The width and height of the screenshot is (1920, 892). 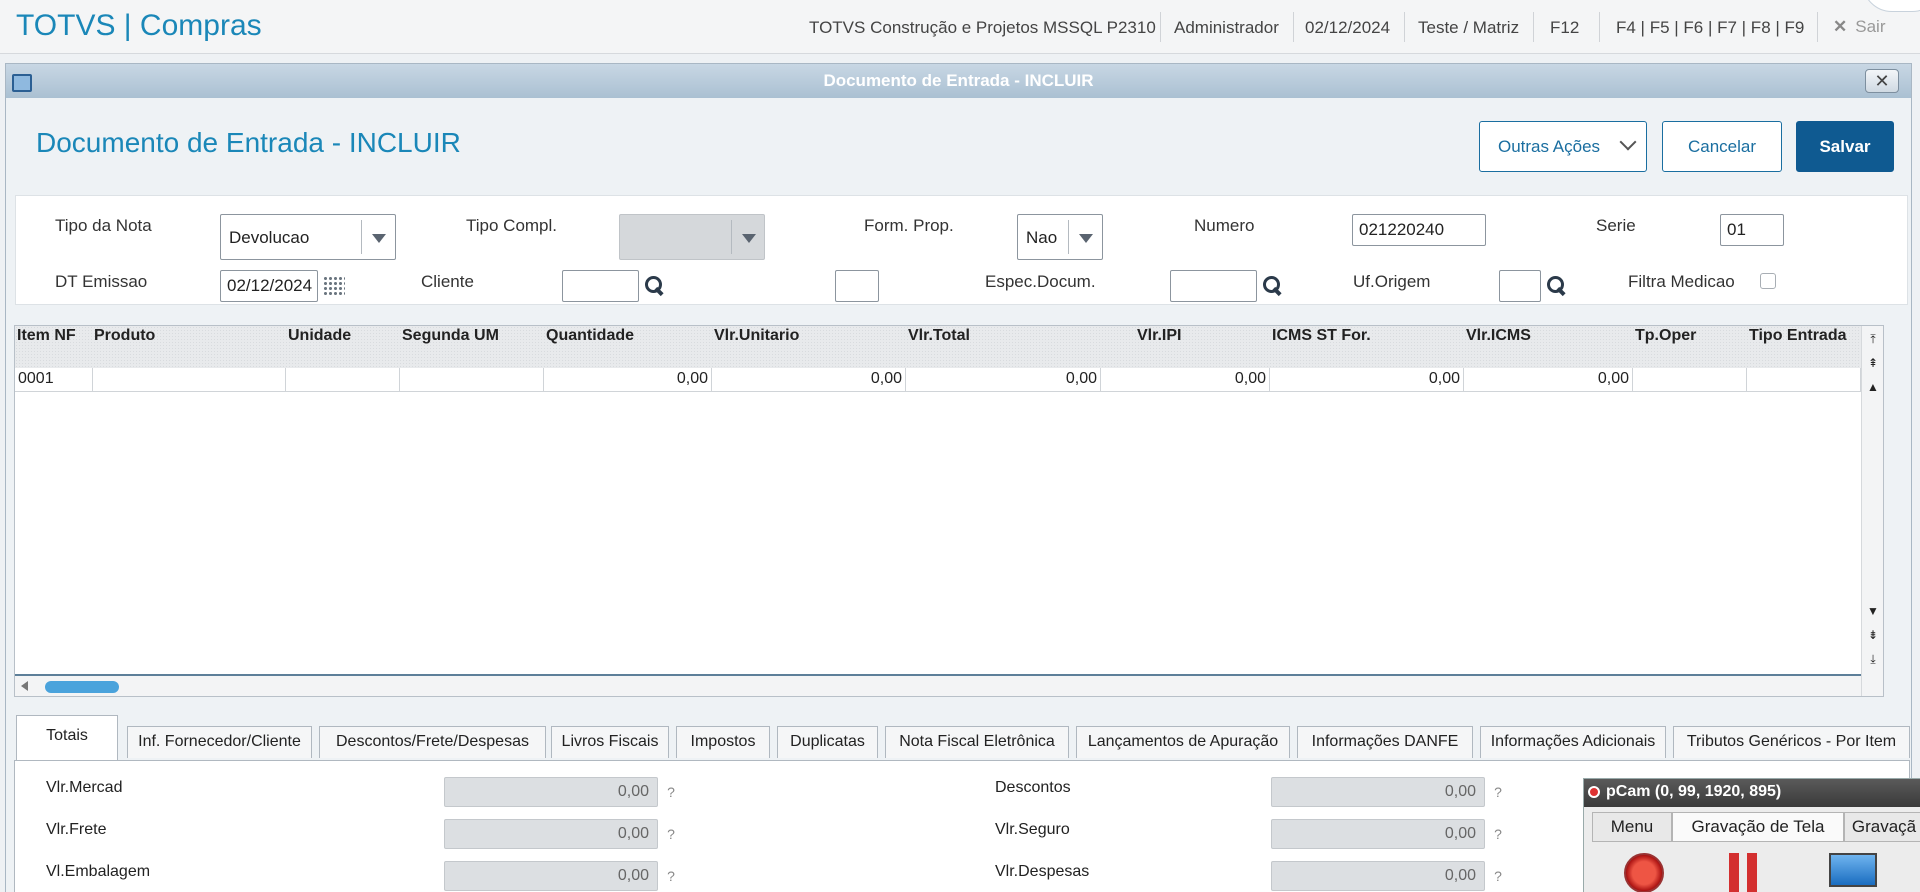 What do you see at coordinates (1378, 876) in the screenshot?
I see `vlr-despesas-field: 0,00` at bounding box center [1378, 876].